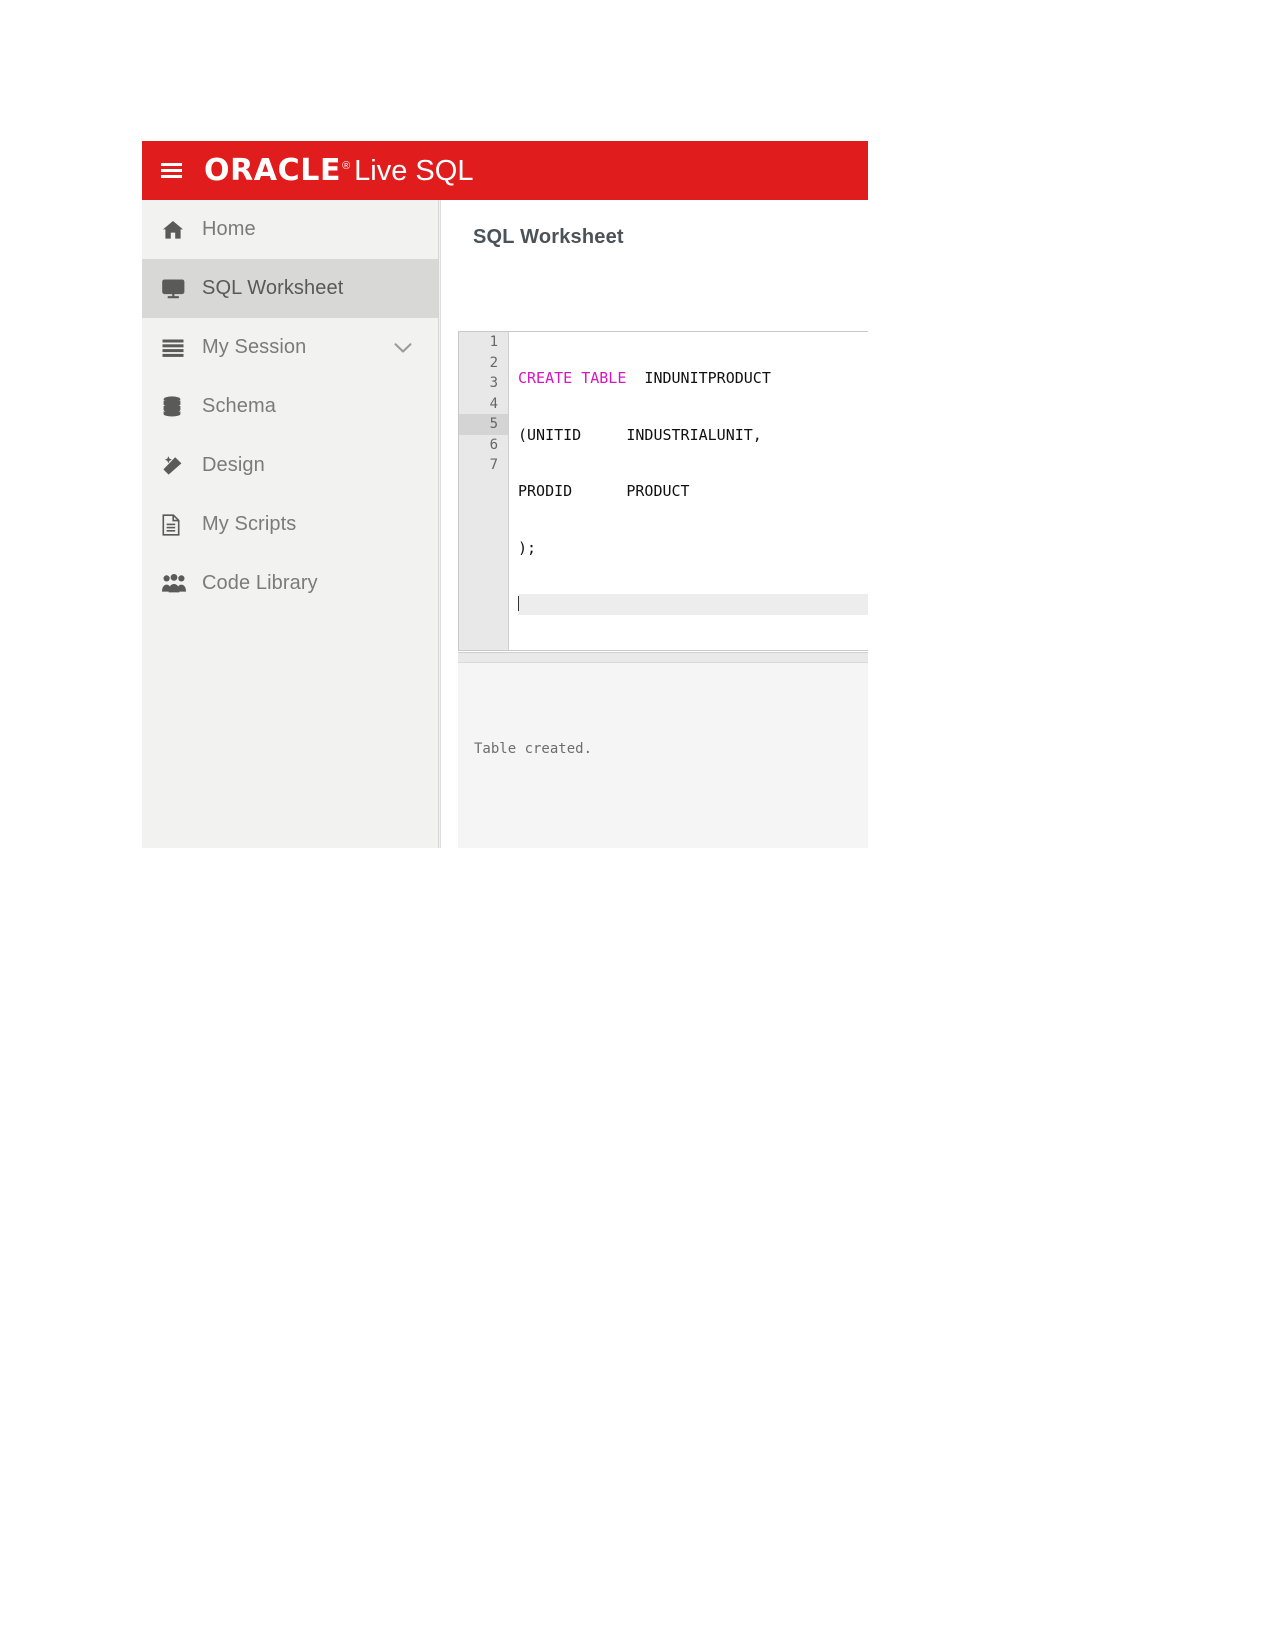  What do you see at coordinates (273, 288) in the screenshot?
I see `sidebar-item-label-sql-worksheet: SQL Worksheet` at bounding box center [273, 288].